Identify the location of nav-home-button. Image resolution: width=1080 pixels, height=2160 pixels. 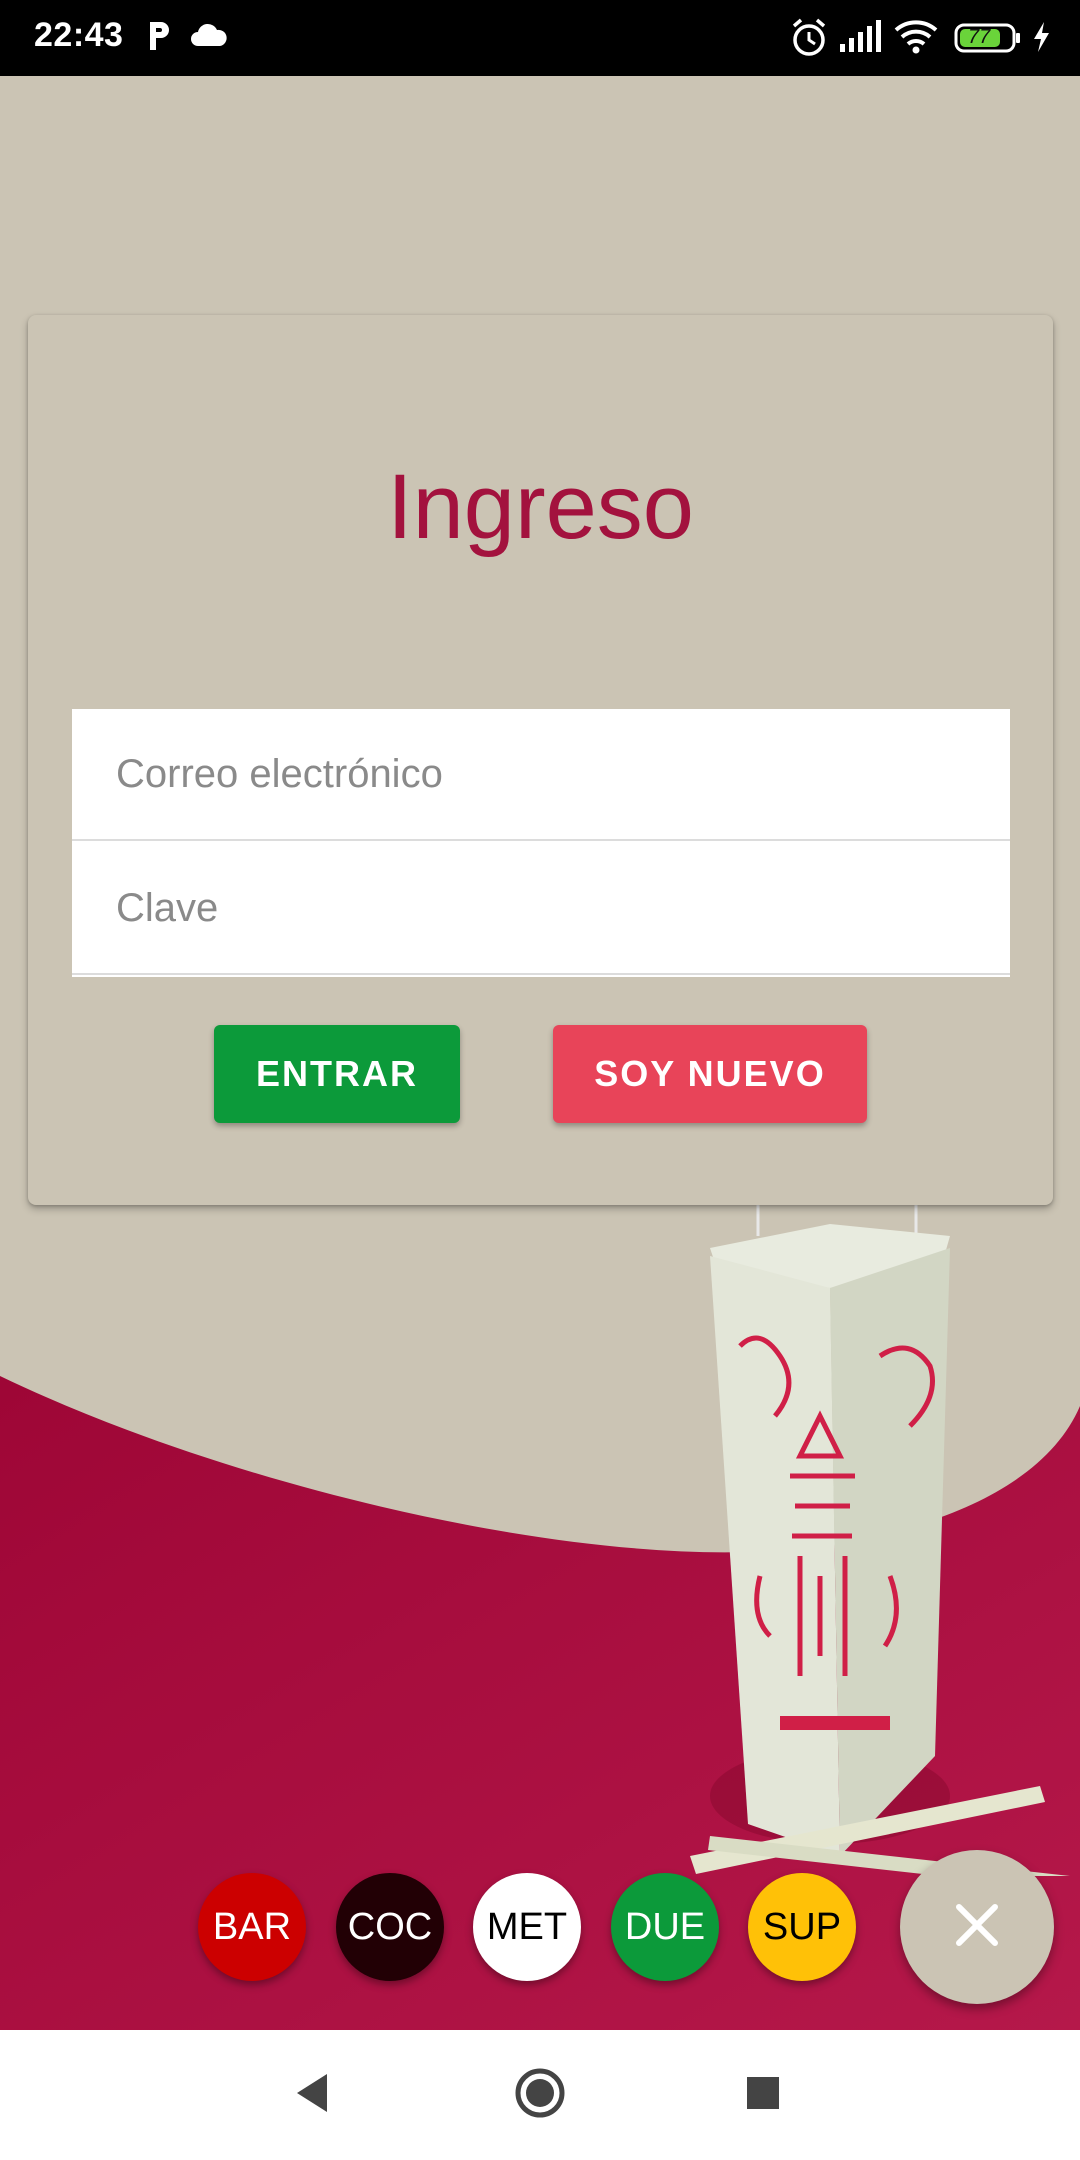
(540, 2095).